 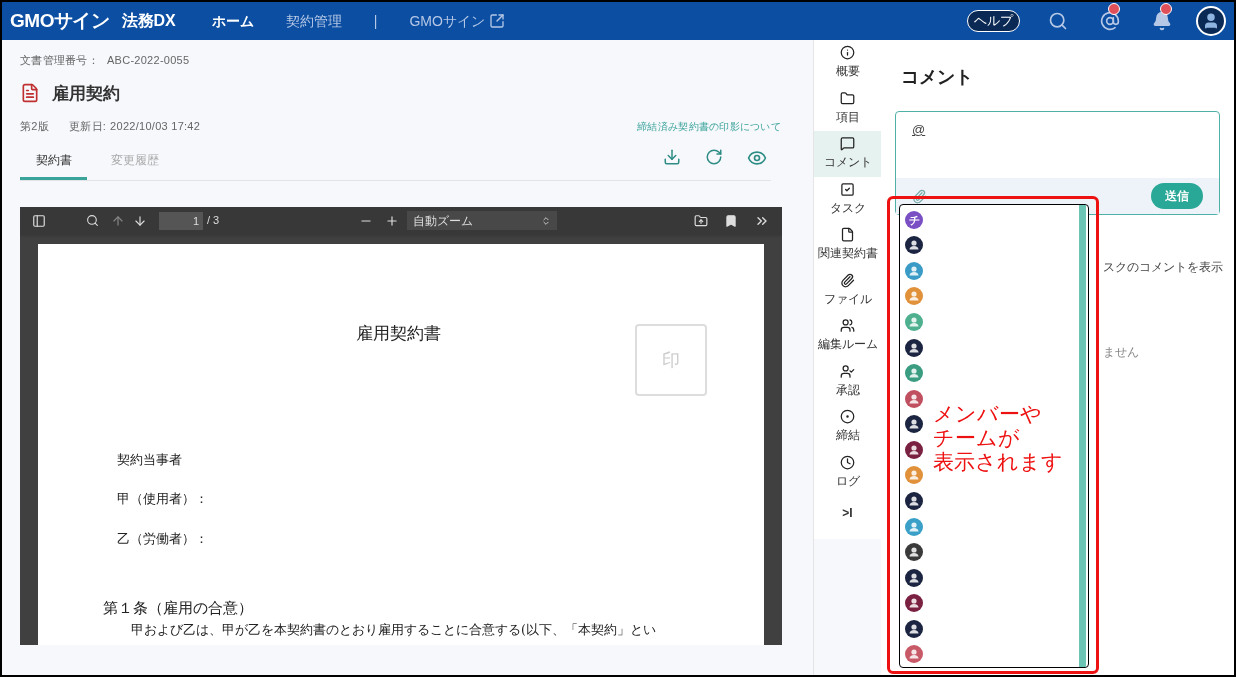 What do you see at coordinates (847, 381) in the screenshot?
I see `sidebar-item: 承認` at bounding box center [847, 381].